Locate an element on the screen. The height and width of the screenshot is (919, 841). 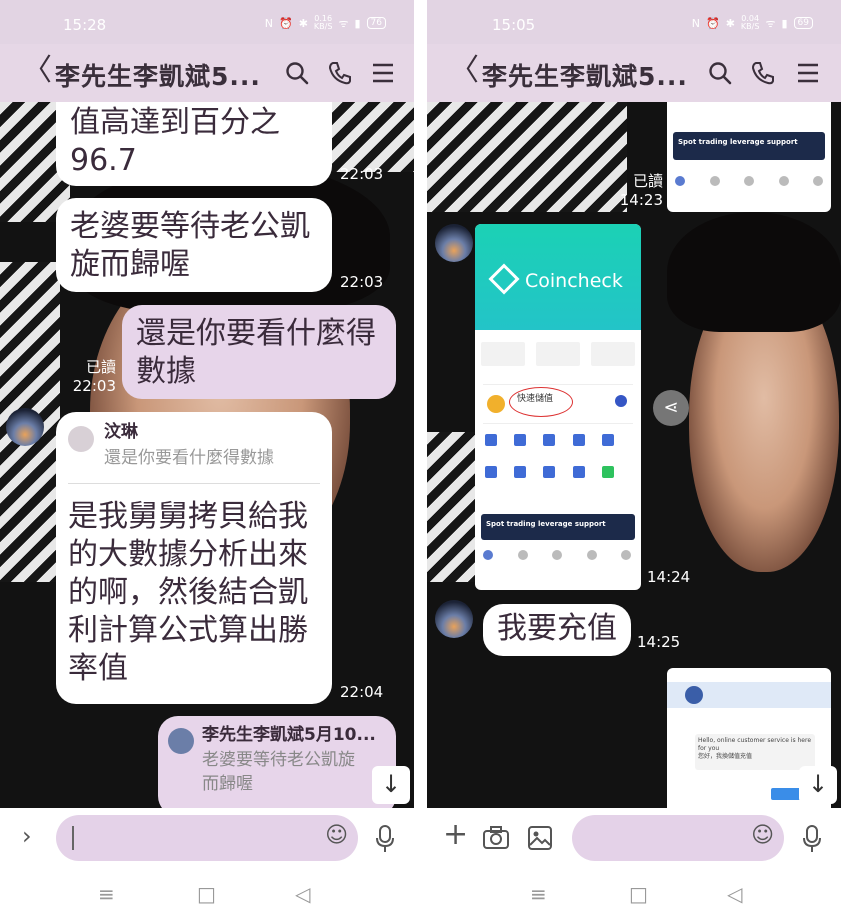
status-icons: N ⏰ ✱ 0.16 KB/S ᯤ ▮ 76 is located at coordinates (325, 23).